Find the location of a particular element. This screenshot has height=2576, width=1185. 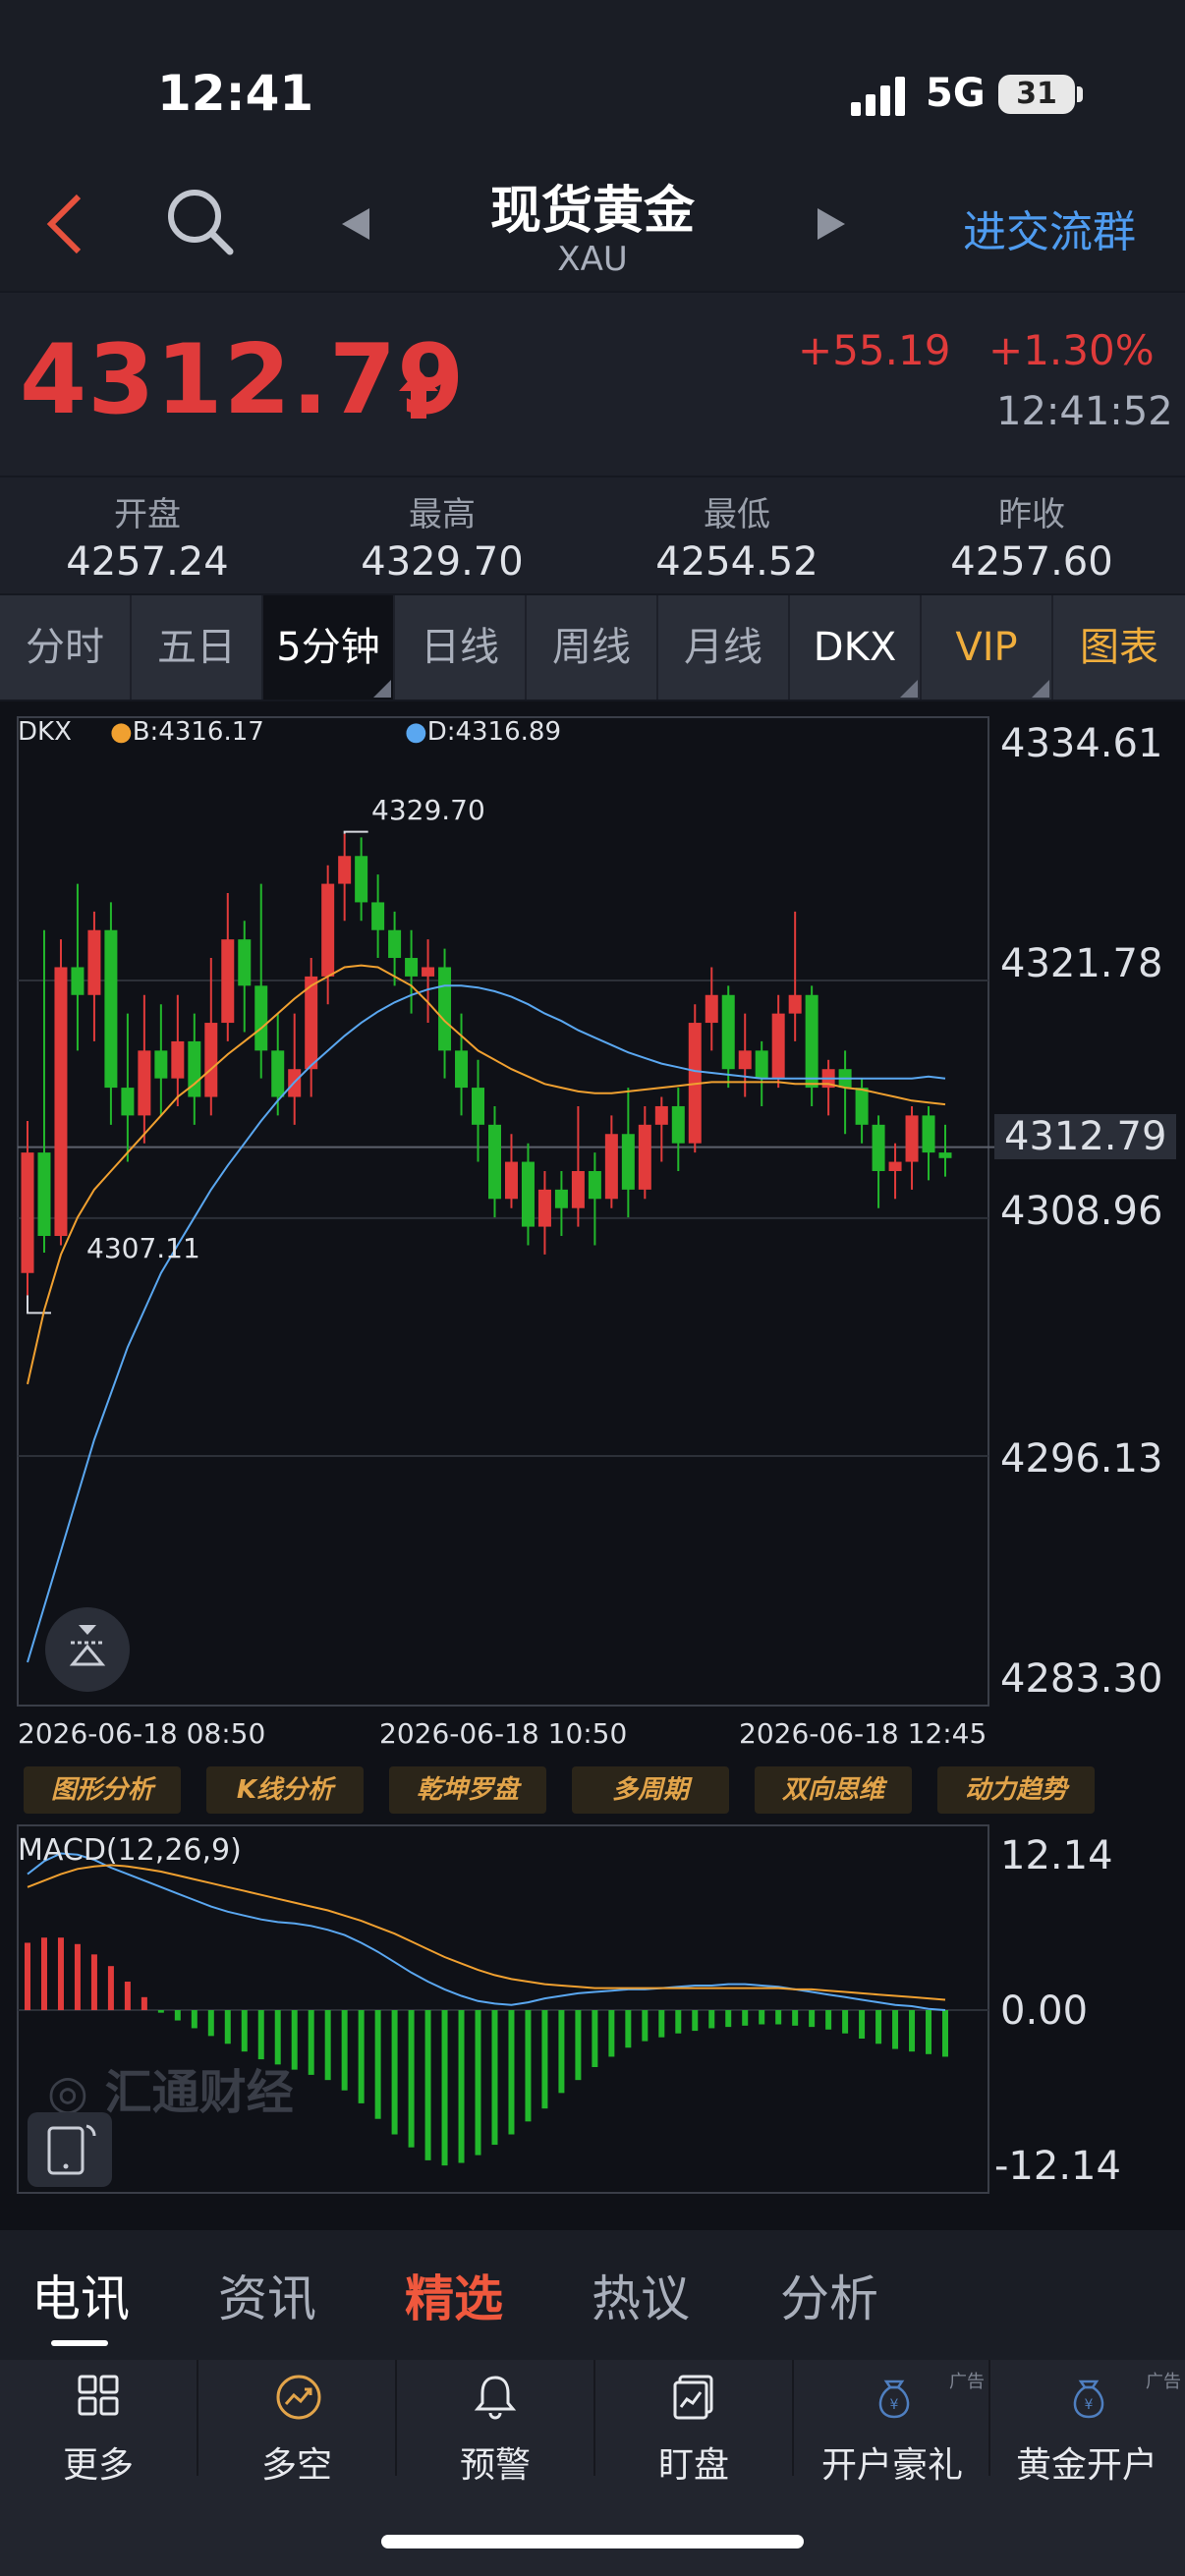

next-arrow-icon is located at coordinates (831, 224).